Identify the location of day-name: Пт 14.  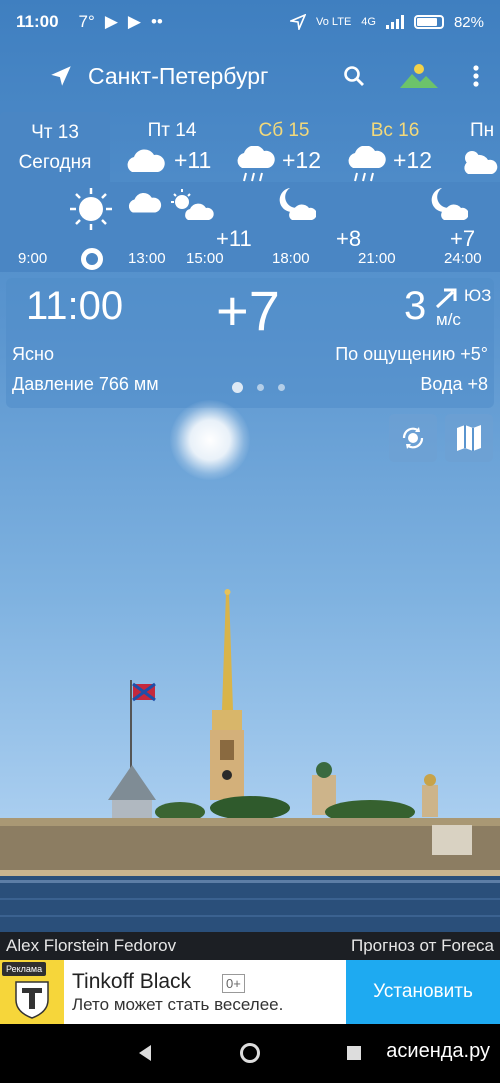
(172, 130).